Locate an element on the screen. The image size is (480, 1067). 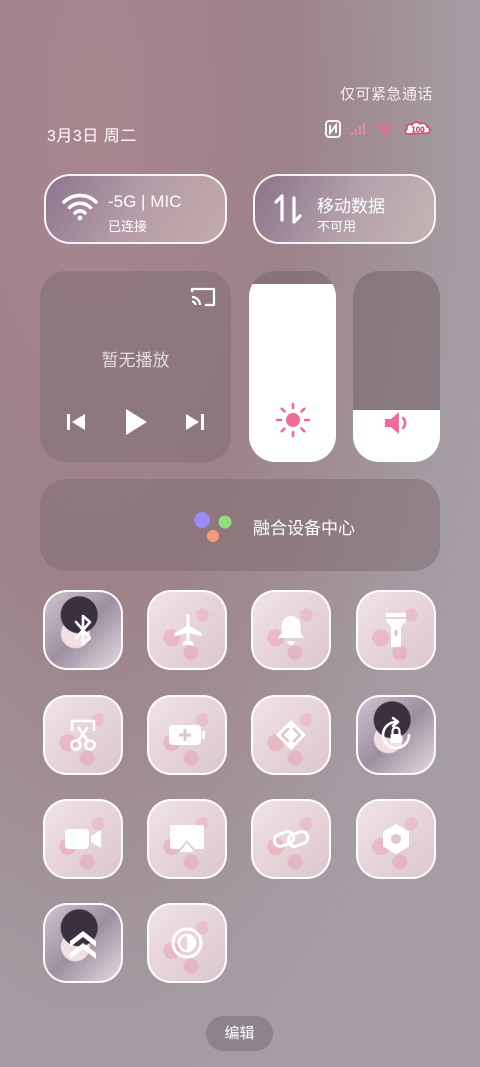
performance-icon is located at coordinates (83, 943).